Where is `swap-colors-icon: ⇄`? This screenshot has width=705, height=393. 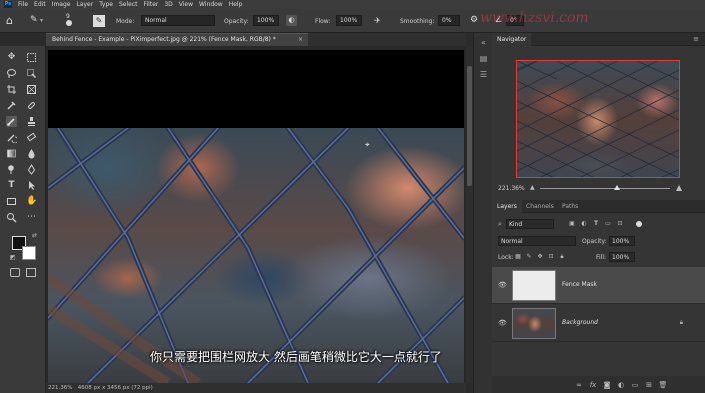 swap-colors-icon: ⇄ is located at coordinates (34, 235).